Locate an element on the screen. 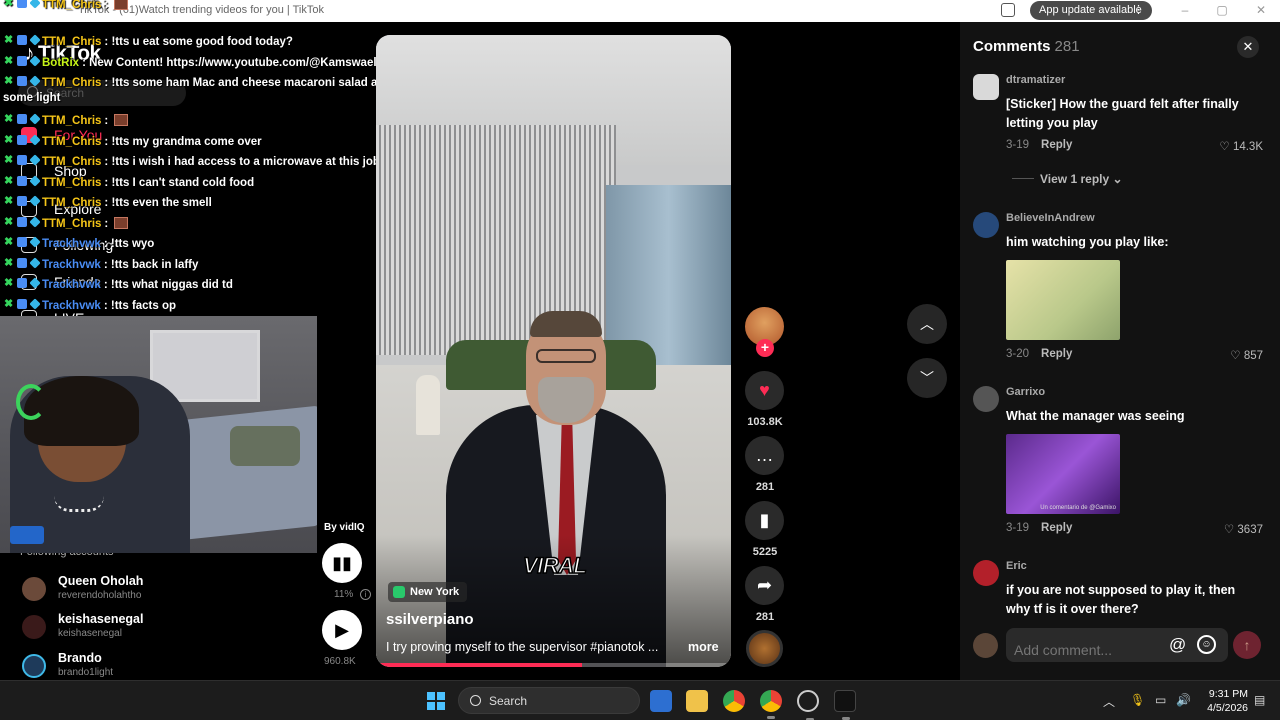 This screenshot has width=1280, height=720. share-icon: ➦ is located at coordinates (764, 585).